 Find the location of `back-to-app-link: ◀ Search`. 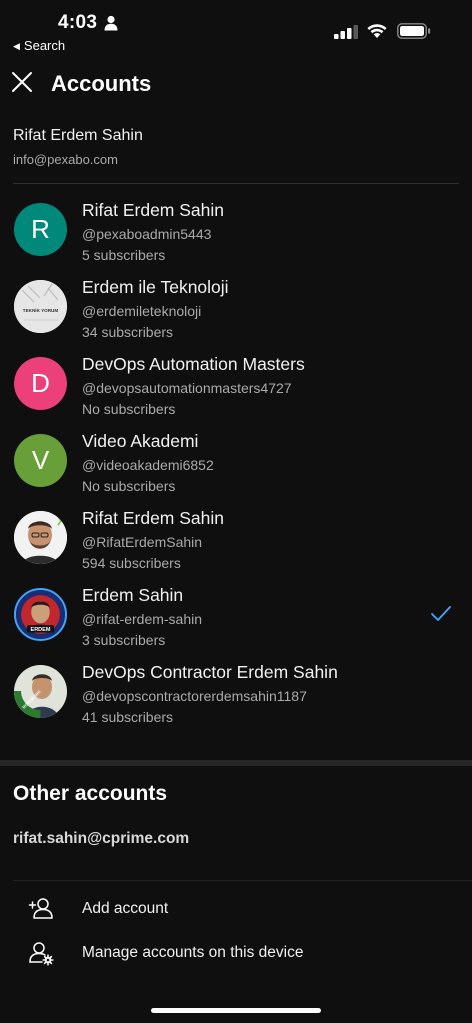

back-to-app-link: ◀ Search is located at coordinates (39, 45).